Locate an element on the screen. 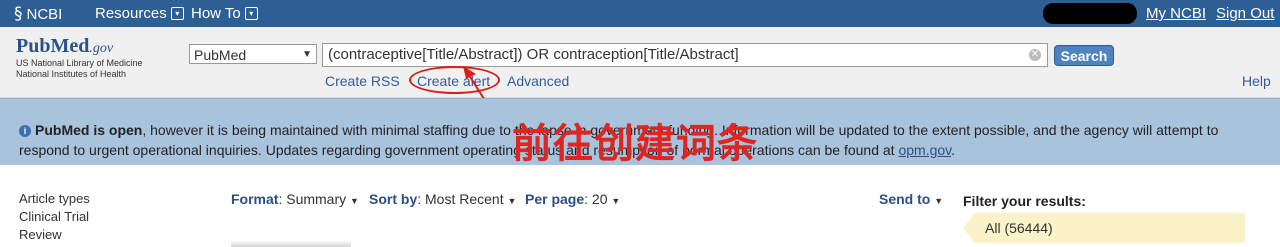 This screenshot has width=1280, height=247. banner-bold: PubMed is open is located at coordinates (89, 130).